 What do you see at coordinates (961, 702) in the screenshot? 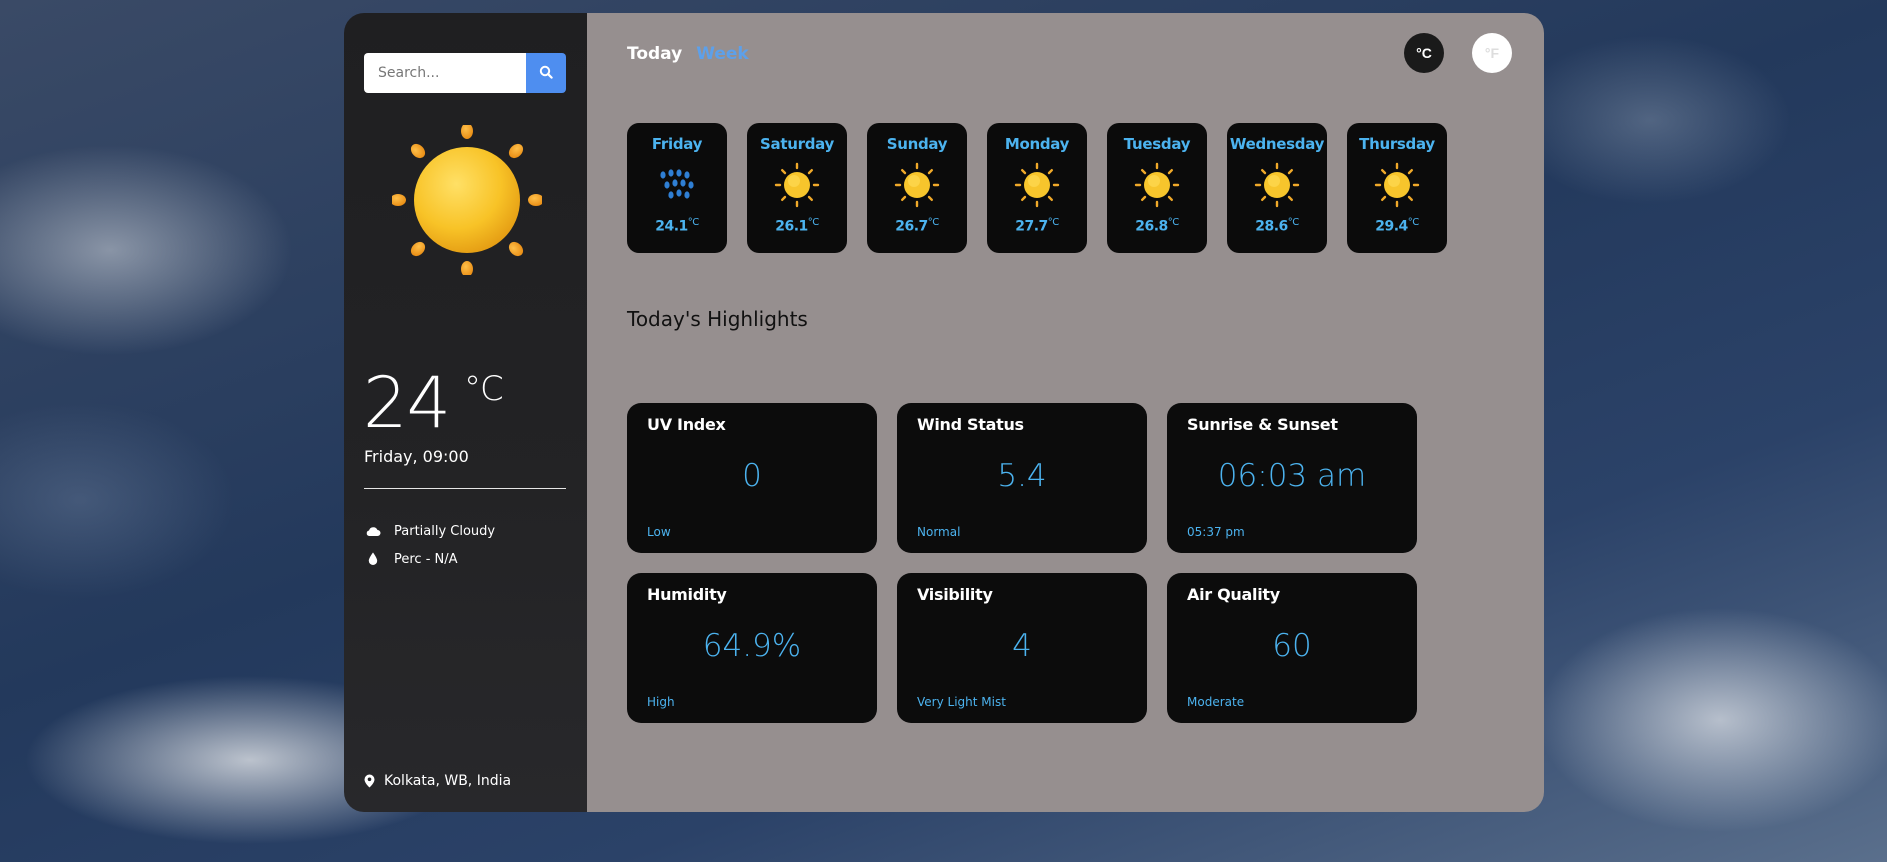
I see `highlight-status: Very Light Mist` at bounding box center [961, 702].